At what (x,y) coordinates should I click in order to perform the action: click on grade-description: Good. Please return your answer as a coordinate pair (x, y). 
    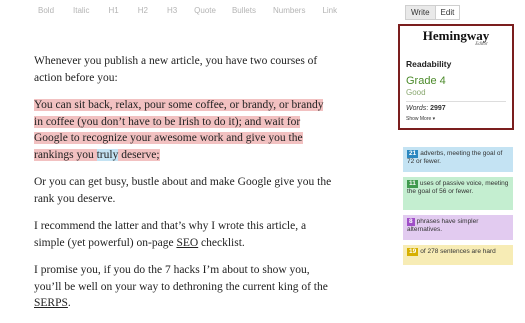
    Looking at the image, I should click on (416, 92).